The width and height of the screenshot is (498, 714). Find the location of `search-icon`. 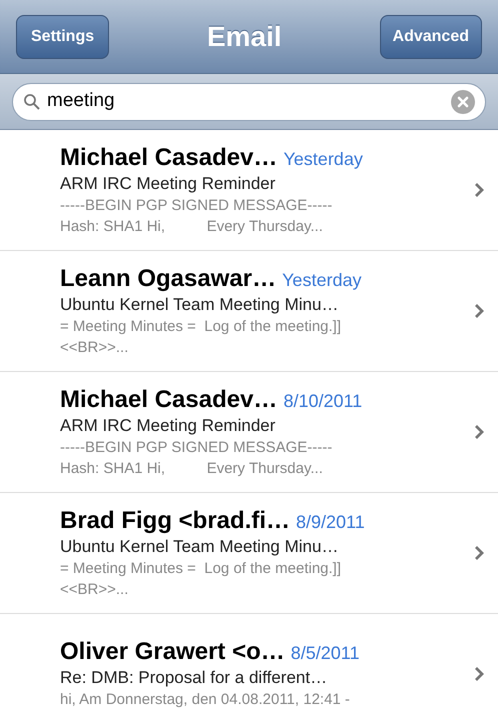

search-icon is located at coordinates (32, 101).